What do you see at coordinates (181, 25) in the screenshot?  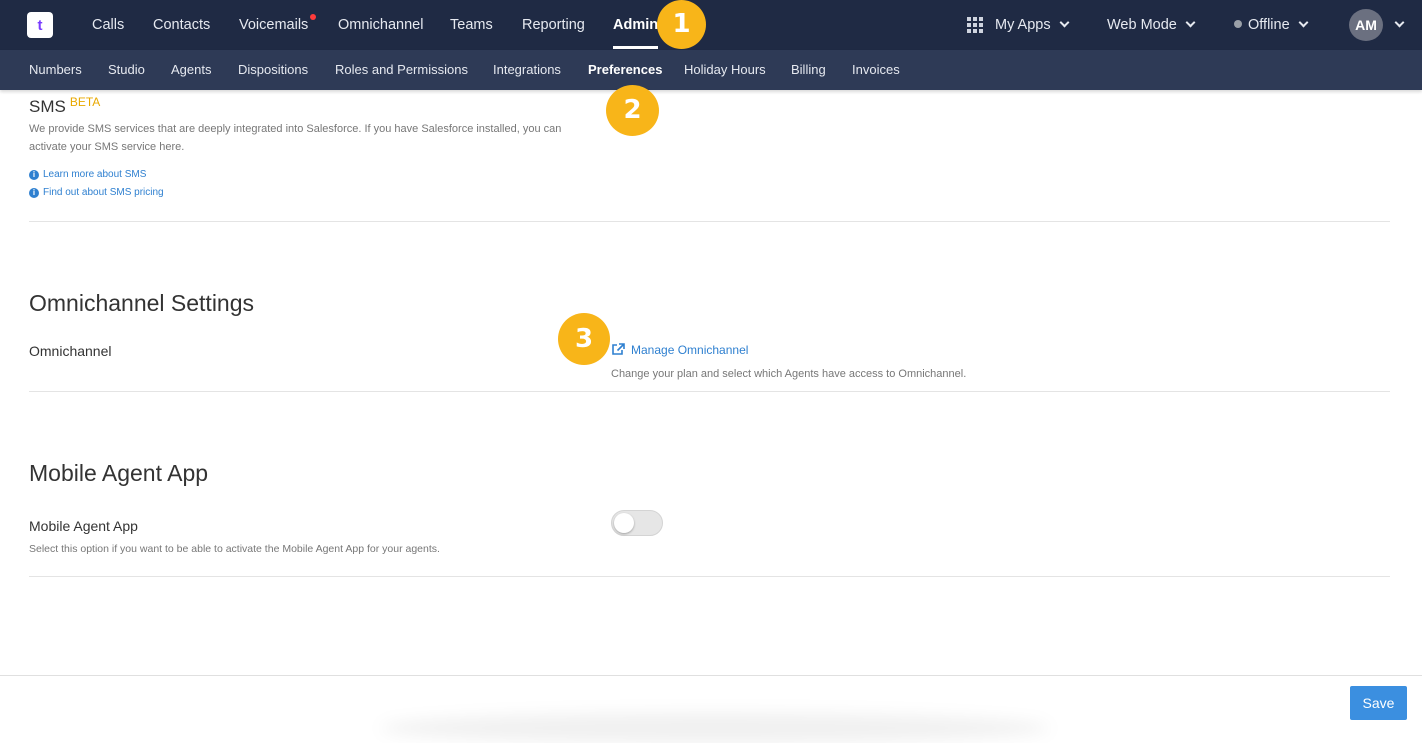 I see `nav-contacts: Contacts` at bounding box center [181, 25].